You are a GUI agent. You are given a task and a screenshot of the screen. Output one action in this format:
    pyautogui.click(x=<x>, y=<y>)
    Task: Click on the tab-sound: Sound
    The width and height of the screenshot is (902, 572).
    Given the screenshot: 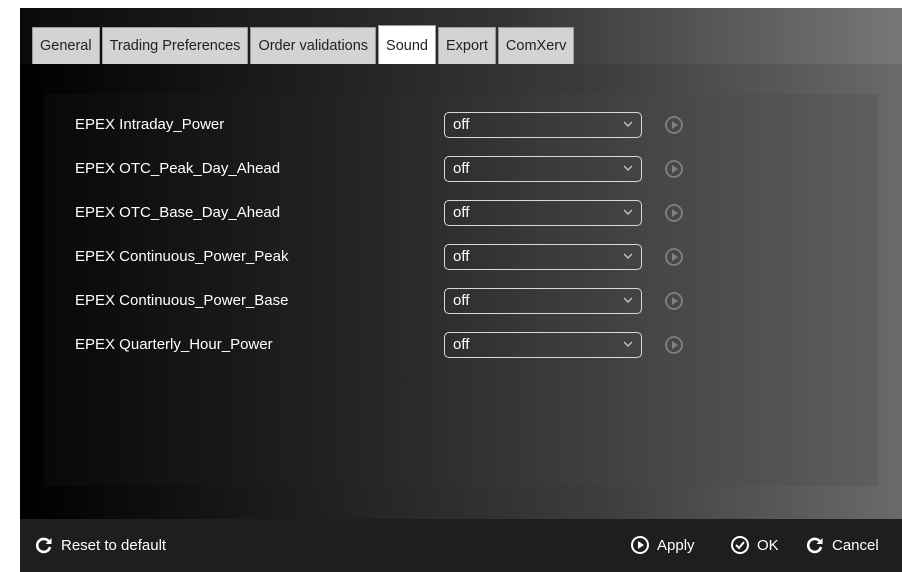 What is the action you would take?
    pyautogui.click(x=407, y=44)
    